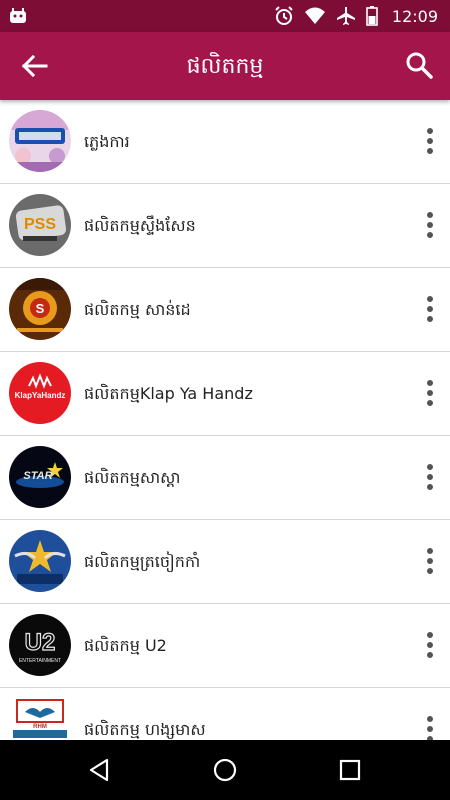 The width and height of the screenshot is (450, 800). Describe the element at coordinates (314, 15) in the screenshot. I see `wifi-icon` at that location.